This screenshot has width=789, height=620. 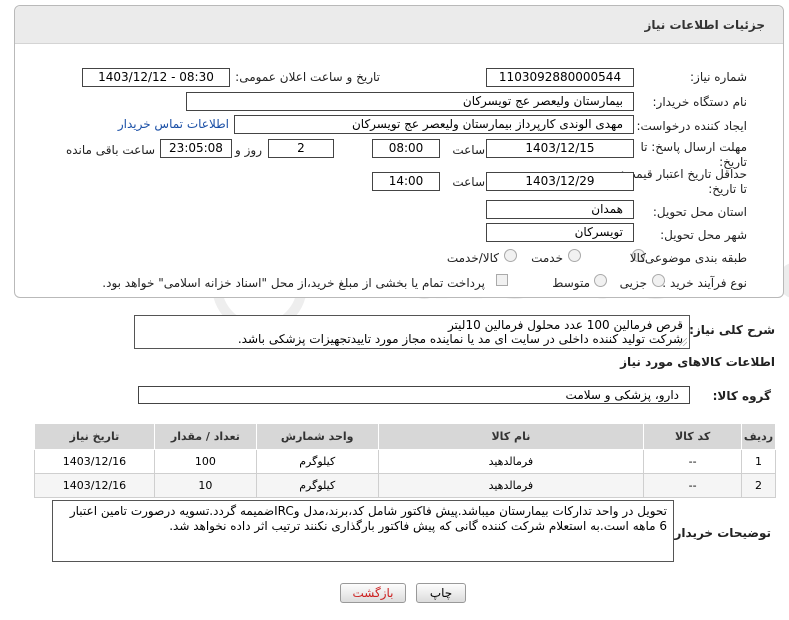 I want to click on category-label: طبقه بندی موضوعی:, so click(x=693, y=258).